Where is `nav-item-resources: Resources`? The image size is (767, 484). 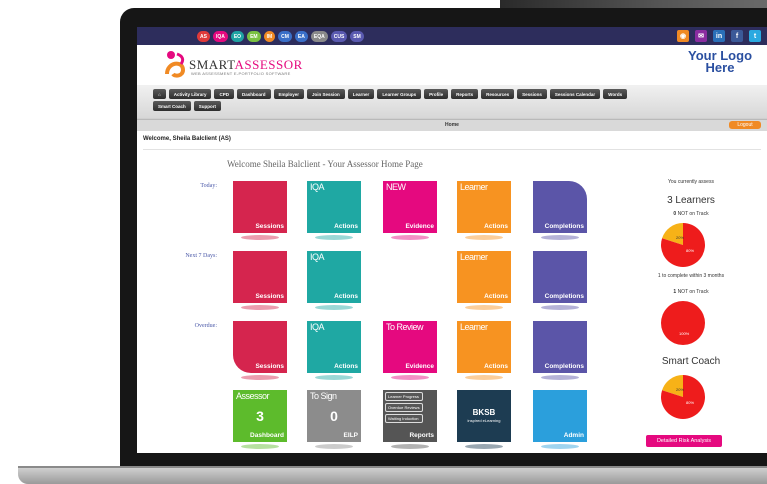 nav-item-resources: Resources is located at coordinates (498, 94).